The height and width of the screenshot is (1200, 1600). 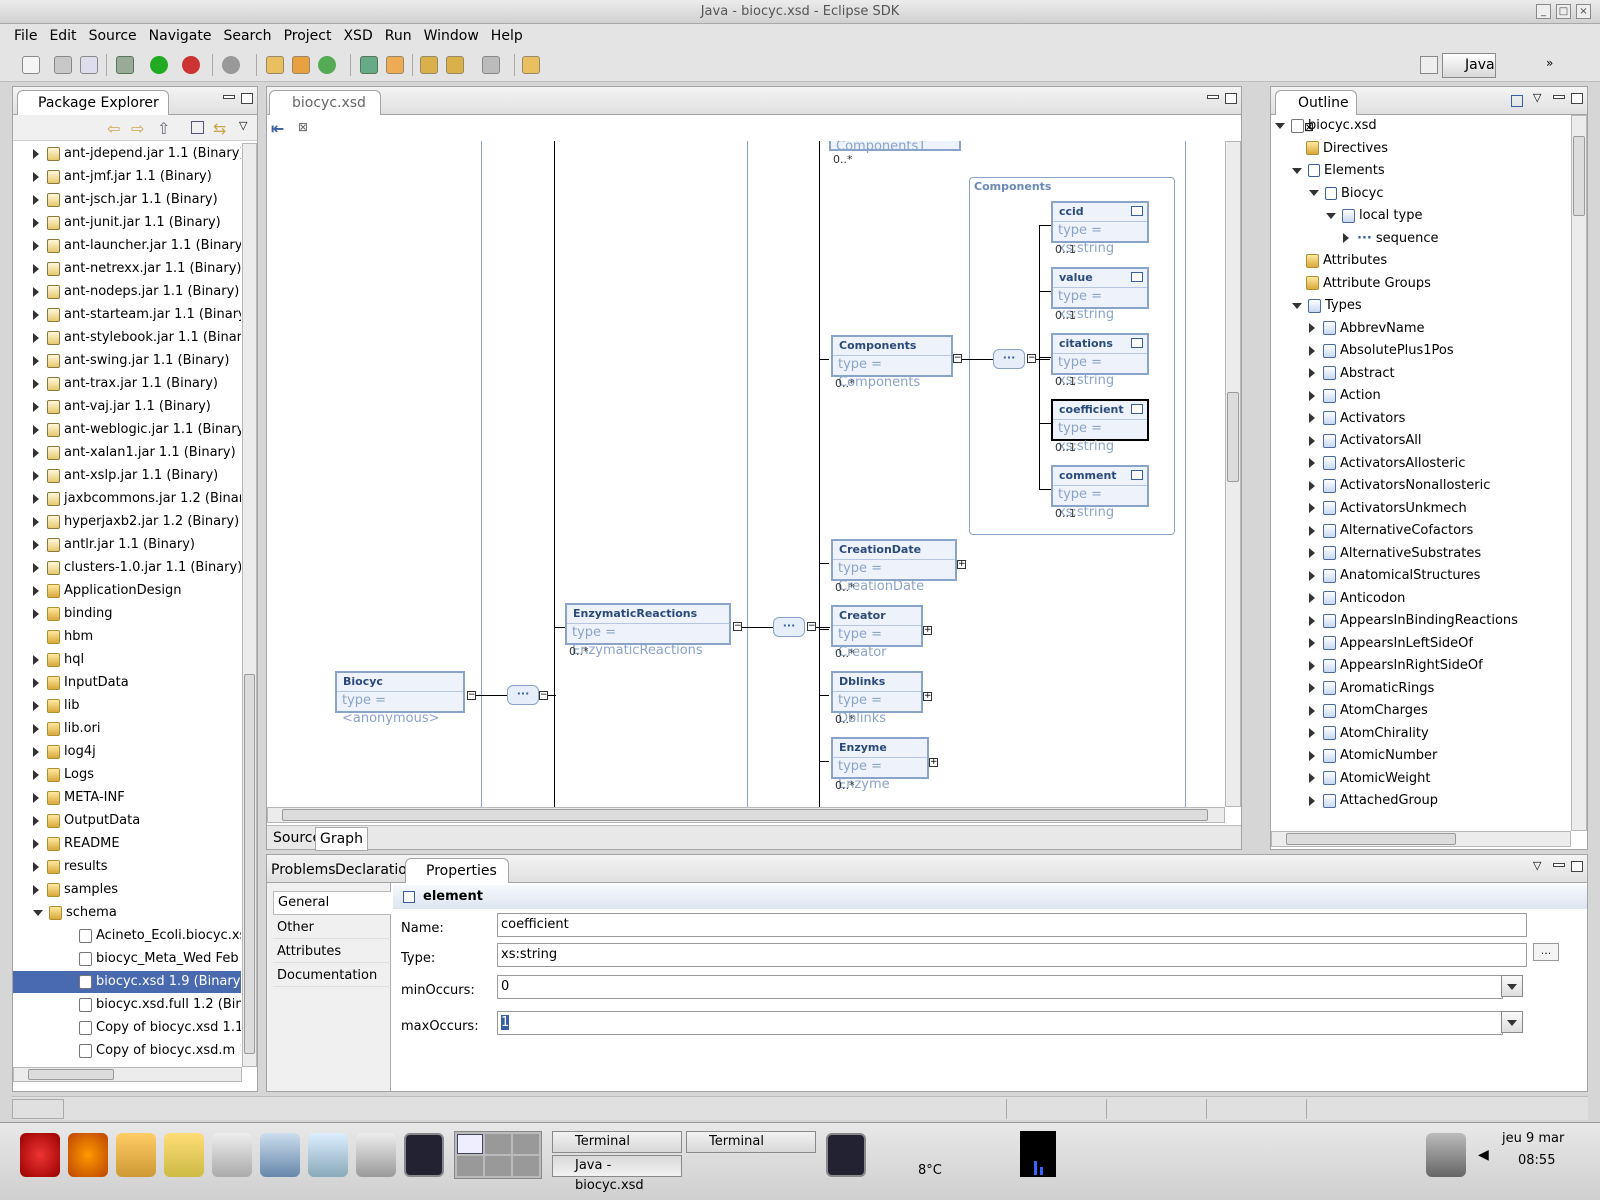 I want to click on maximize-button: □, so click(x=1563, y=11).